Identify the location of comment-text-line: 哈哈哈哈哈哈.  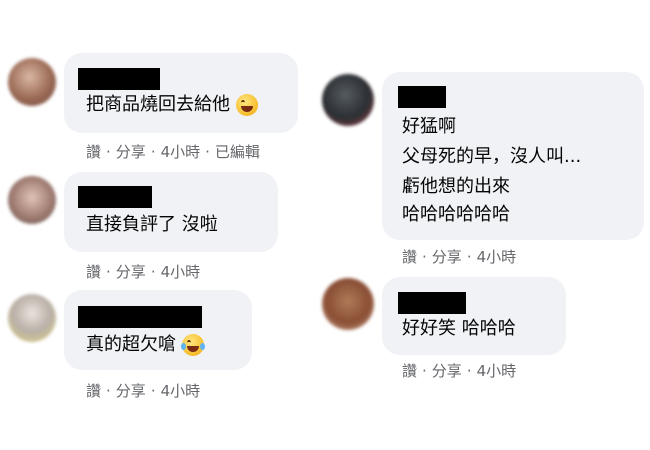
(456, 214).